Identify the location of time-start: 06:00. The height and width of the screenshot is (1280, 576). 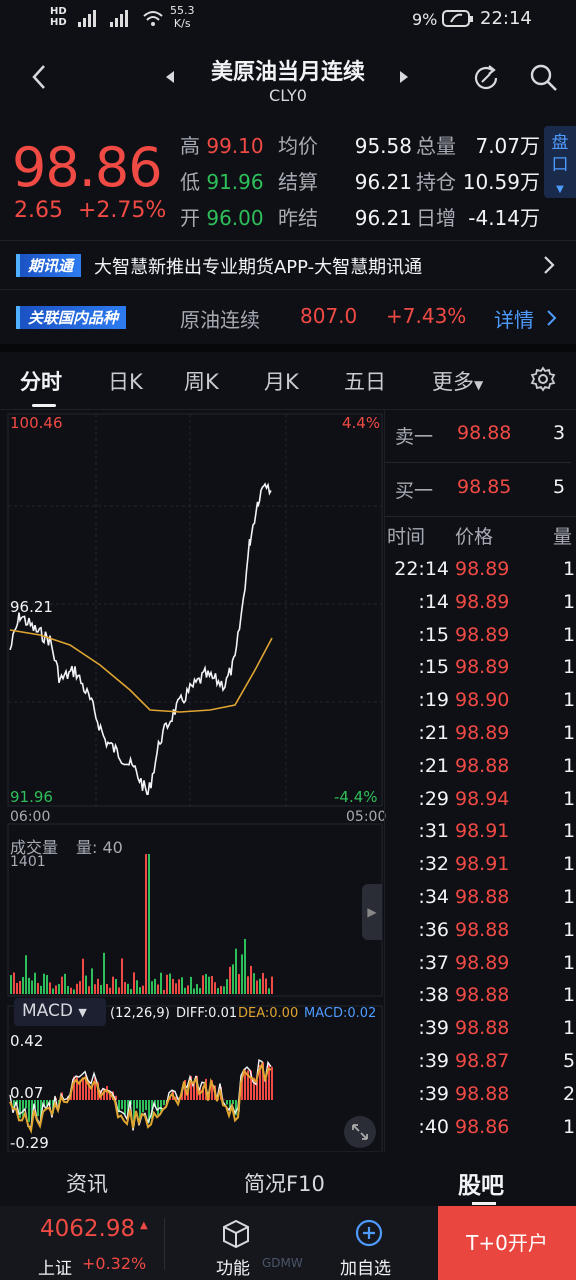
(30, 817).